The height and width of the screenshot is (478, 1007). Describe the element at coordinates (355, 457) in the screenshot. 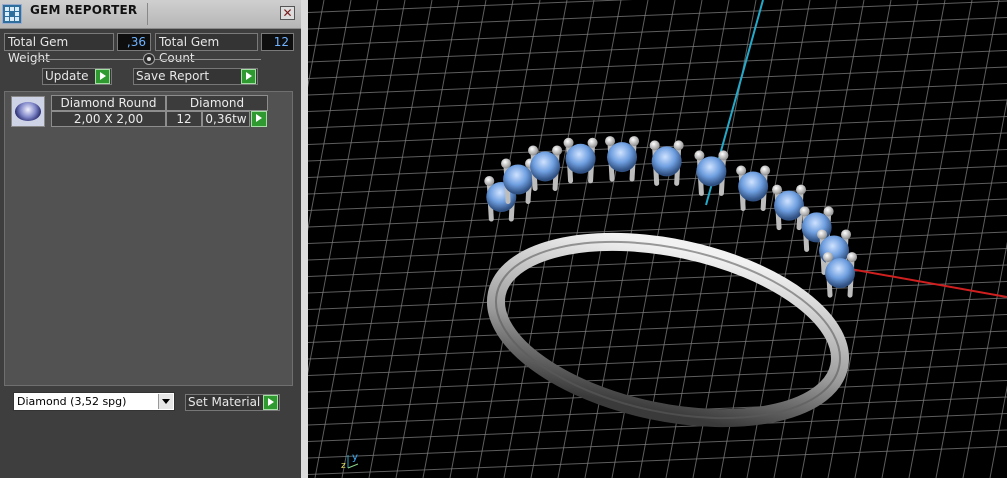

I see `axis-label-y: y` at that location.